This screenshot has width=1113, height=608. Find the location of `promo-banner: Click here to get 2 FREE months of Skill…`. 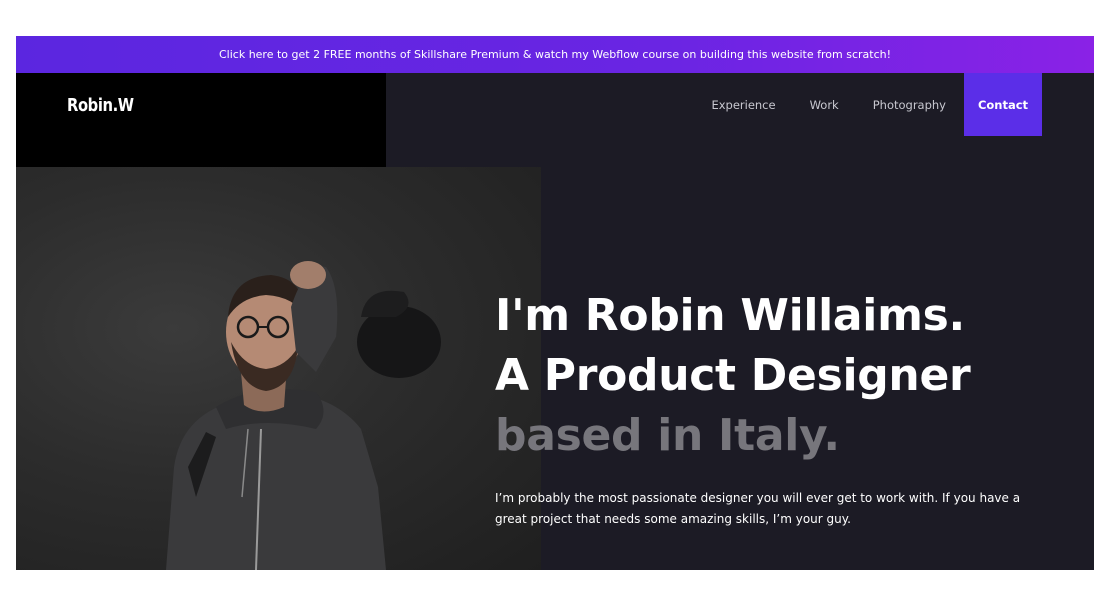

promo-banner: Click here to get 2 FREE months of Skill… is located at coordinates (555, 54).